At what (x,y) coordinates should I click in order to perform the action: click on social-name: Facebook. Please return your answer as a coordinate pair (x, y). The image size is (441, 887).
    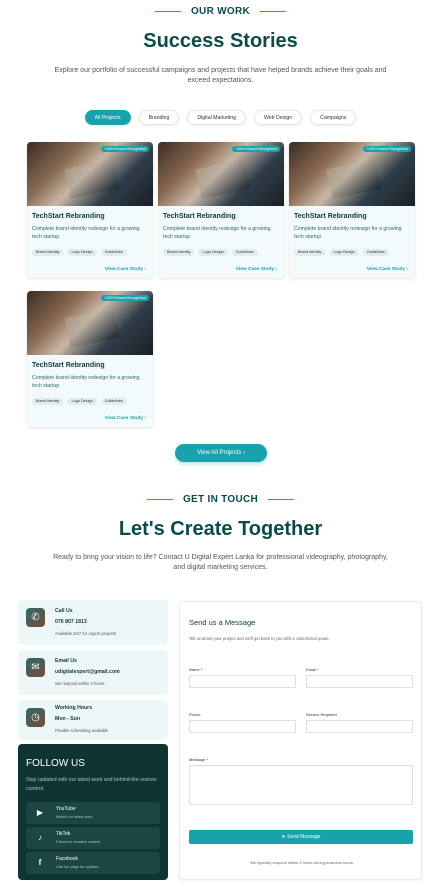
    Looking at the image, I should click on (67, 859).